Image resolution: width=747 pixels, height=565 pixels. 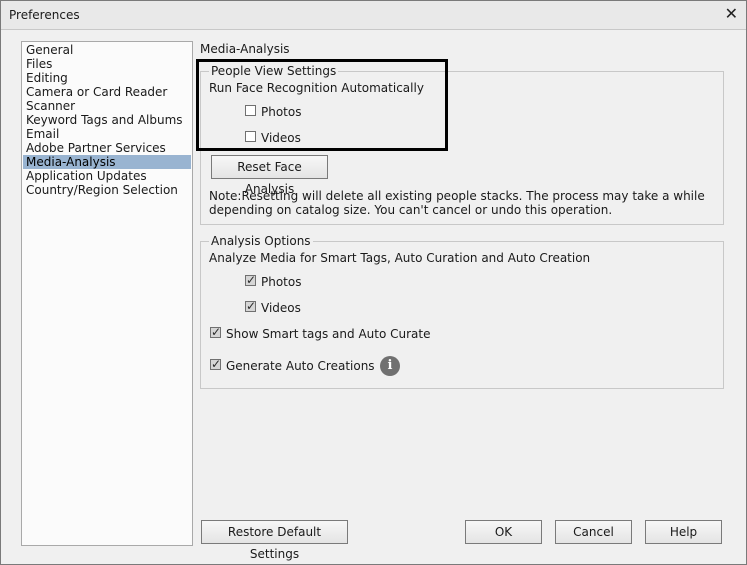 What do you see at coordinates (107, 50) in the screenshot?
I see `sidebar-item-general: General` at bounding box center [107, 50].